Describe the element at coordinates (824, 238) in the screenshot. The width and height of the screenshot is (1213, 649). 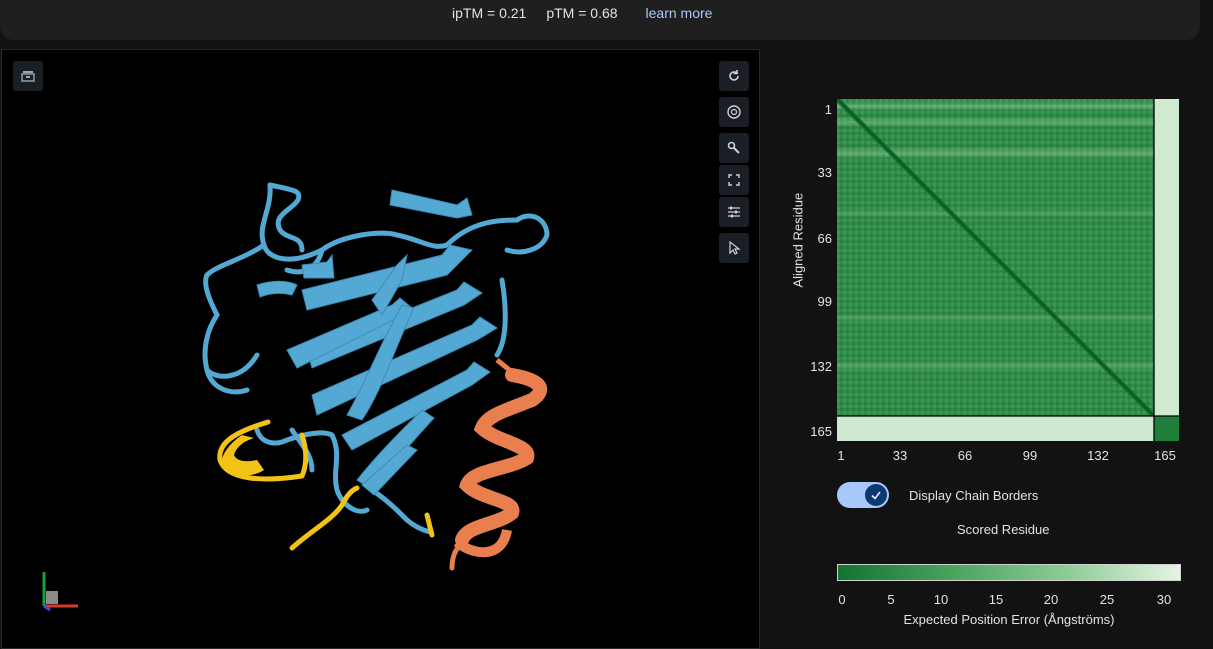
I see `y-tick-66: 66` at that location.